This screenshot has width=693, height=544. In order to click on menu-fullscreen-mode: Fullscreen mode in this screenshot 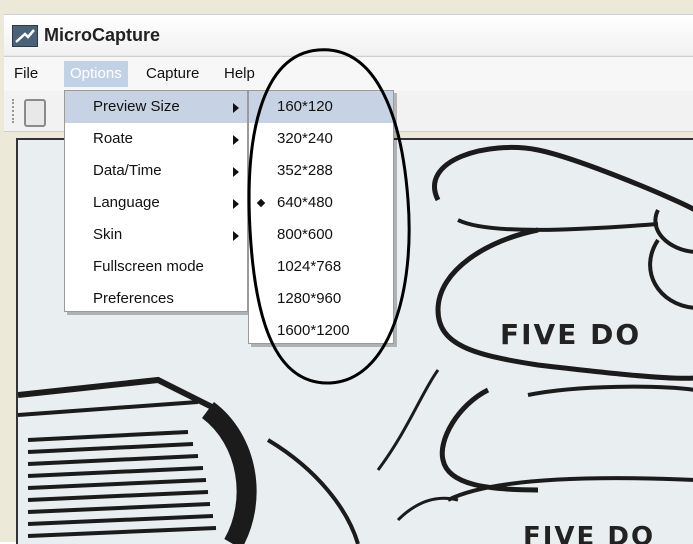, I will do `click(156, 267)`.